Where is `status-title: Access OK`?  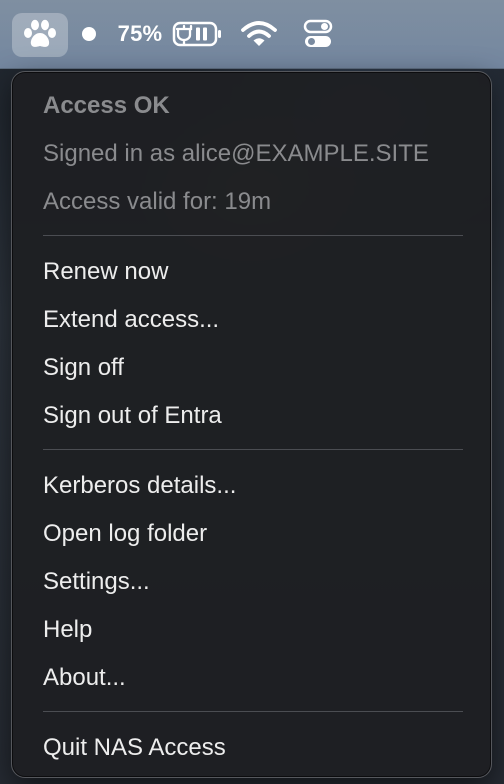
status-title: Access OK is located at coordinates (106, 105).